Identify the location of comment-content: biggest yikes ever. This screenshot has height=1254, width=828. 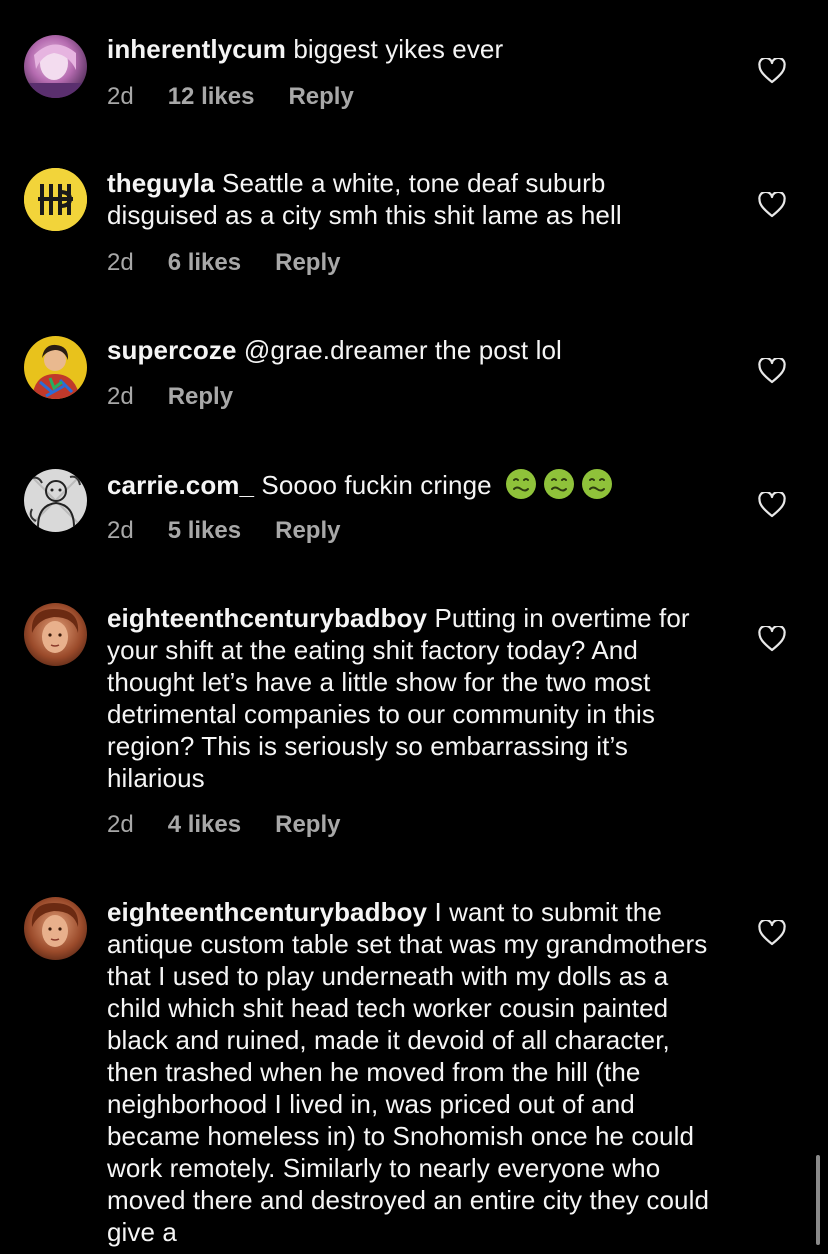
(398, 49).